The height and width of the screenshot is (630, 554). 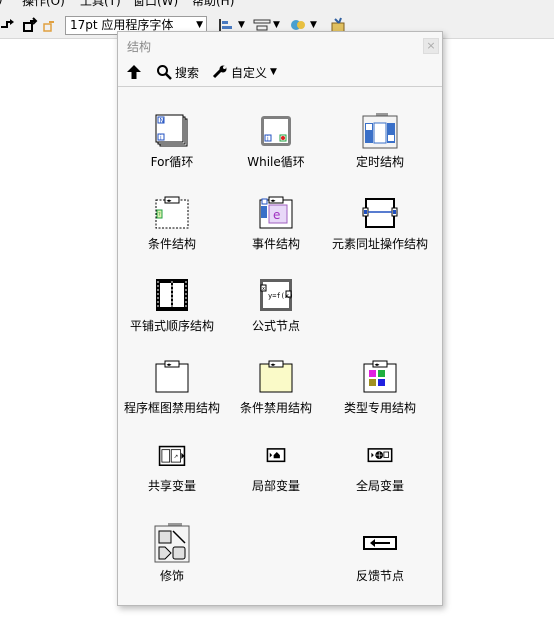 What do you see at coordinates (171, 408) in the screenshot?
I see `palette-item-label: 程序框图禁用结构` at bounding box center [171, 408].